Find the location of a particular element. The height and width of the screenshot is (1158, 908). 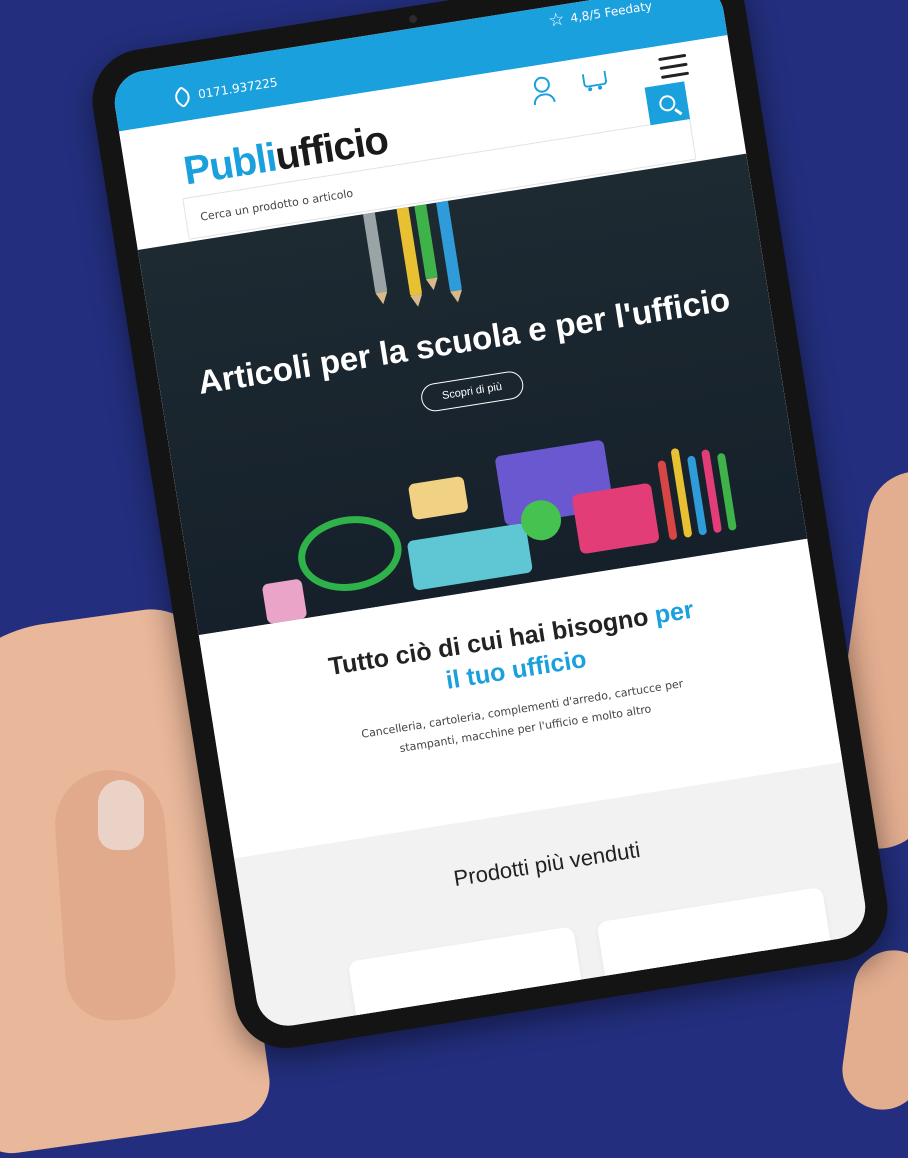

search-icon is located at coordinates (667, 103).